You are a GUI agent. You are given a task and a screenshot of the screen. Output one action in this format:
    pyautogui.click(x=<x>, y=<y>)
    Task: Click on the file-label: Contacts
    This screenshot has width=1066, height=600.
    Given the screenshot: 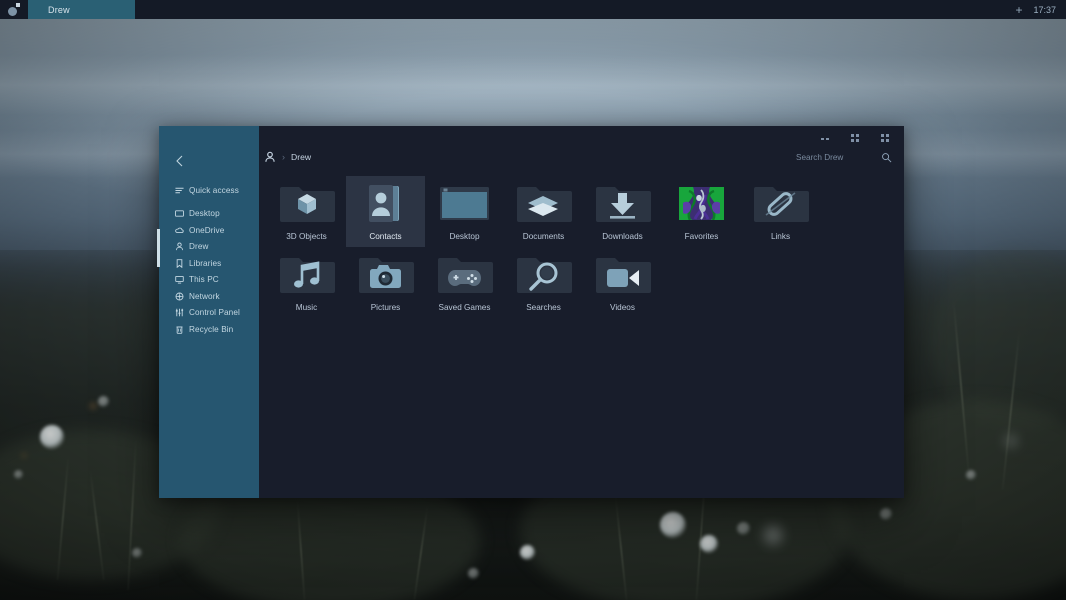 What is the action you would take?
    pyautogui.click(x=385, y=236)
    